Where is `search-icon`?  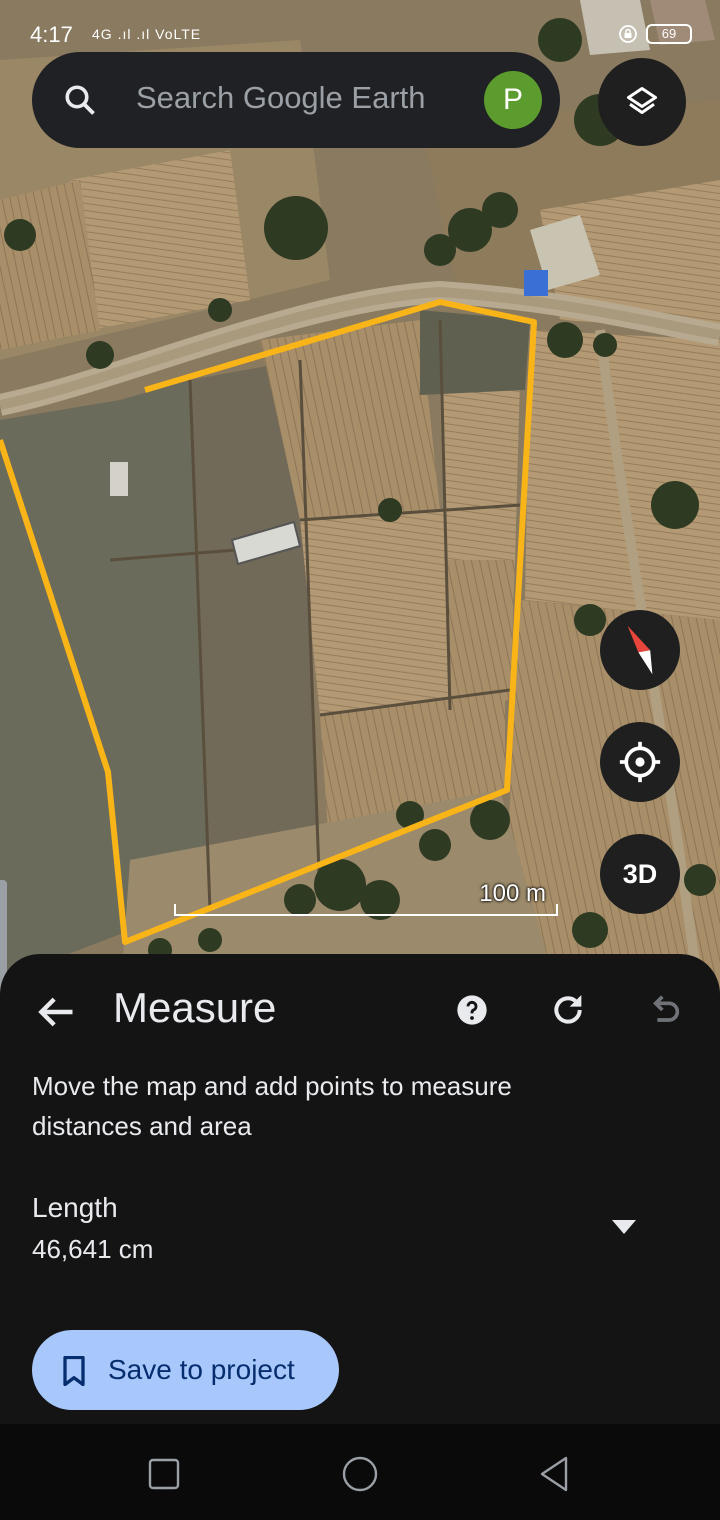
search-icon is located at coordinates (80, 100).